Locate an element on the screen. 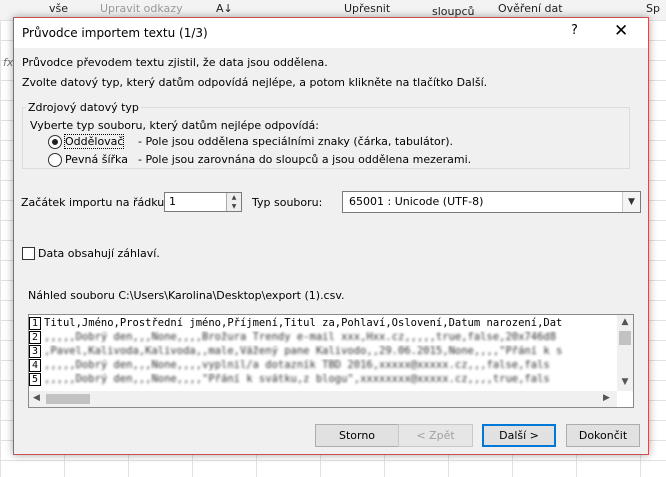 This screenshot has height=477, width=666. preview-line-number: 4 is located at coordinates (35, 365).